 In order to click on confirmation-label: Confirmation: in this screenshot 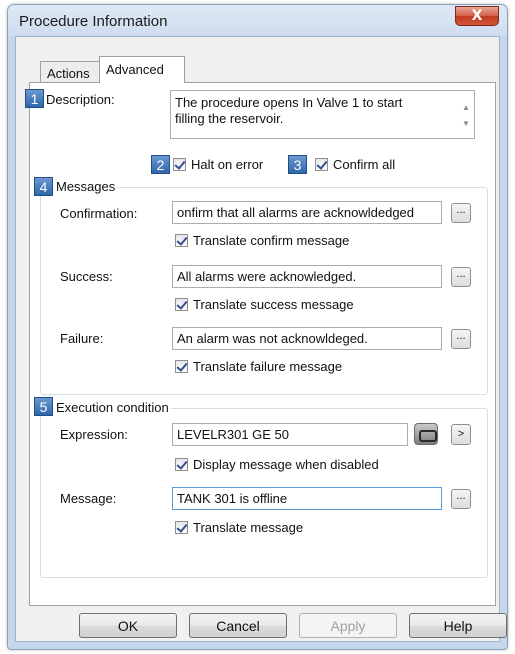, I will do `click(99, 213)`.